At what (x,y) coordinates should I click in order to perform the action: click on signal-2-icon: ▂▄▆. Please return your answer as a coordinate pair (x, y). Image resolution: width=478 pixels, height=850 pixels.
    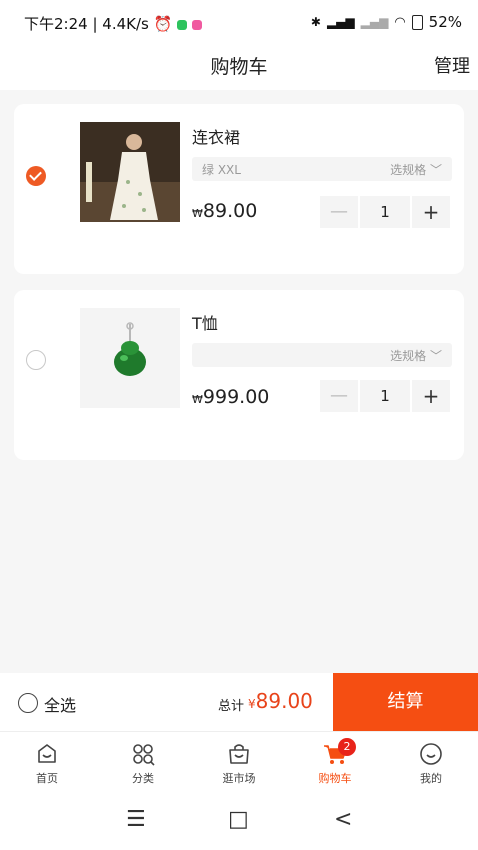
    Looking at the image, I should click on (374, 22).